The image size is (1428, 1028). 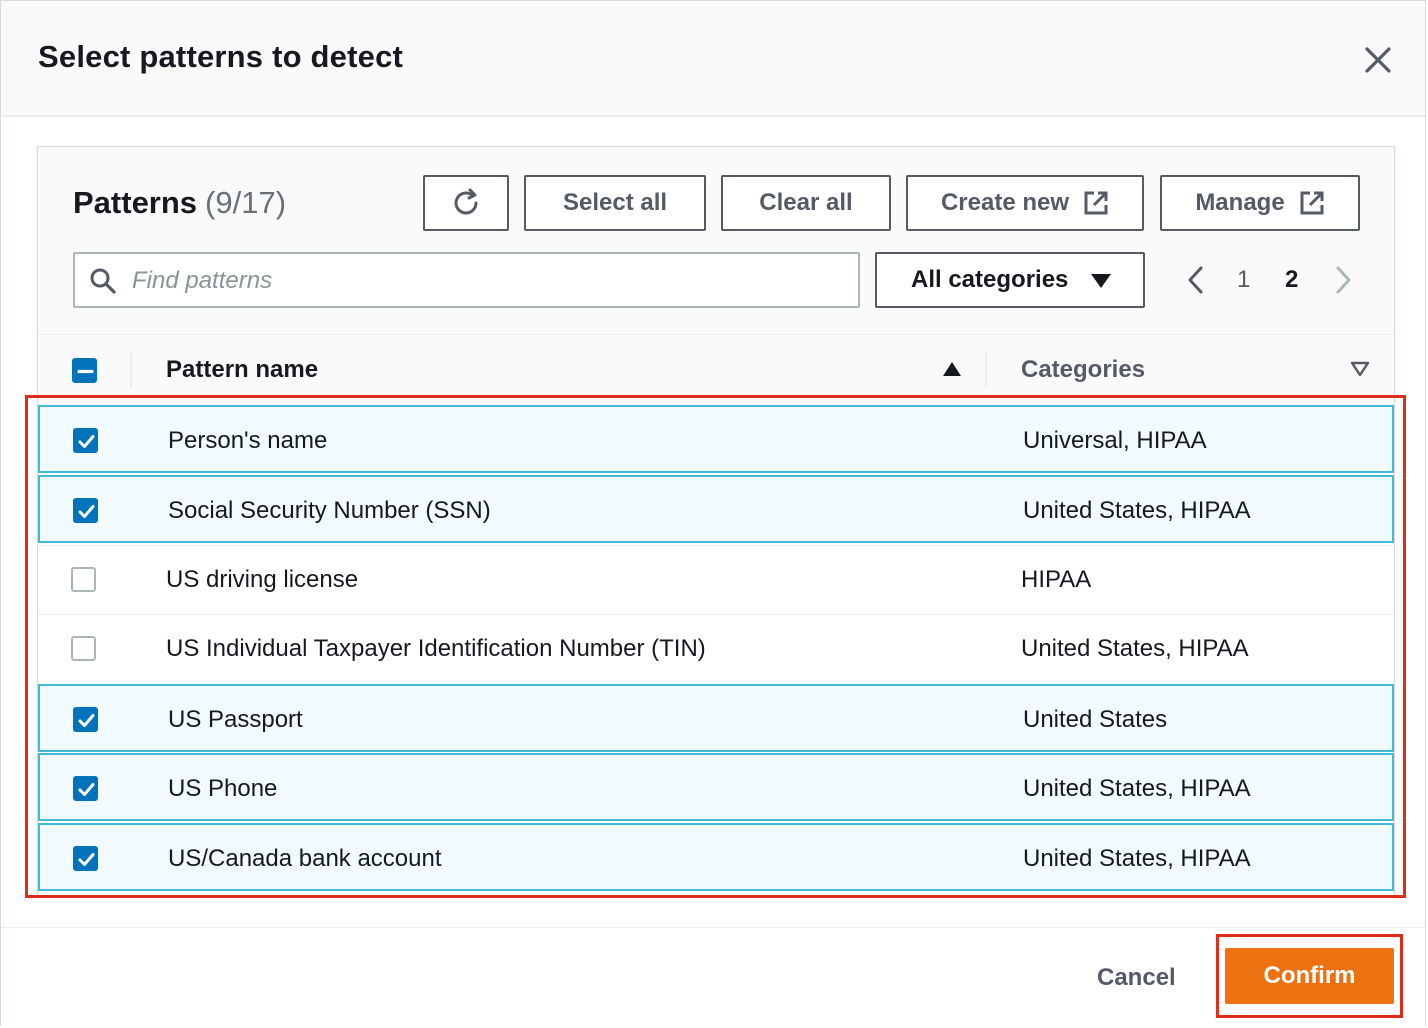 What do you see at coordinates (716, 718) in the screenshot?
I see `table-row: US Passport United States` at bounding box center [716, 718].